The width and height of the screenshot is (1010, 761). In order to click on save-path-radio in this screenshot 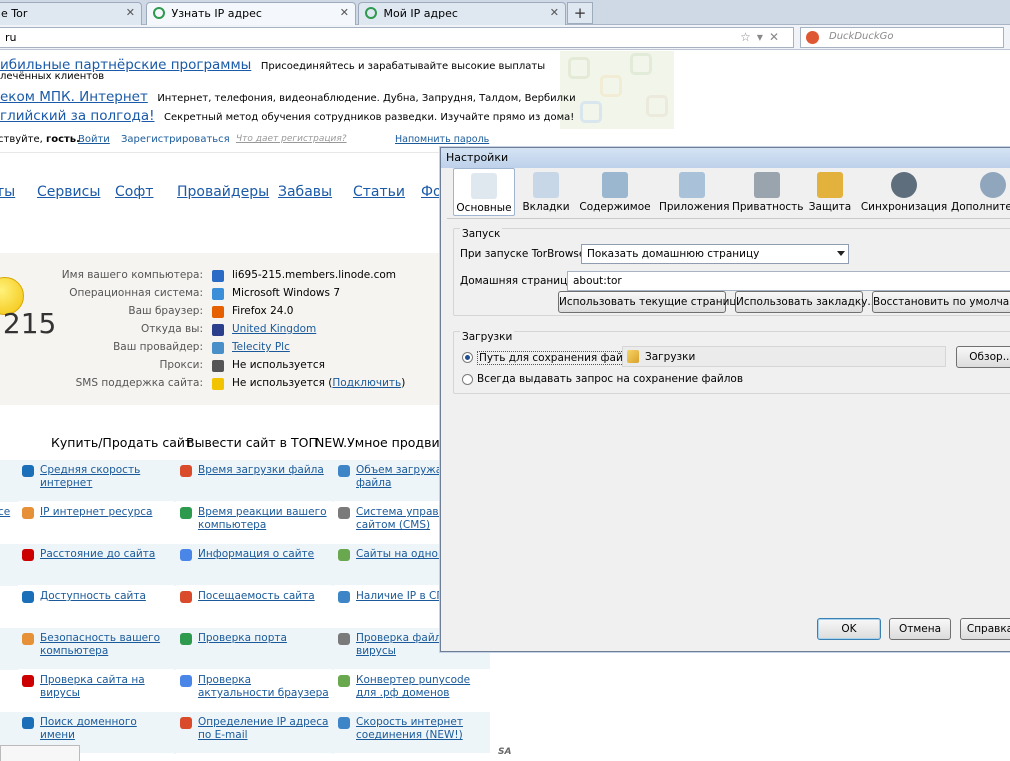, I will do `click(467, 357)`.